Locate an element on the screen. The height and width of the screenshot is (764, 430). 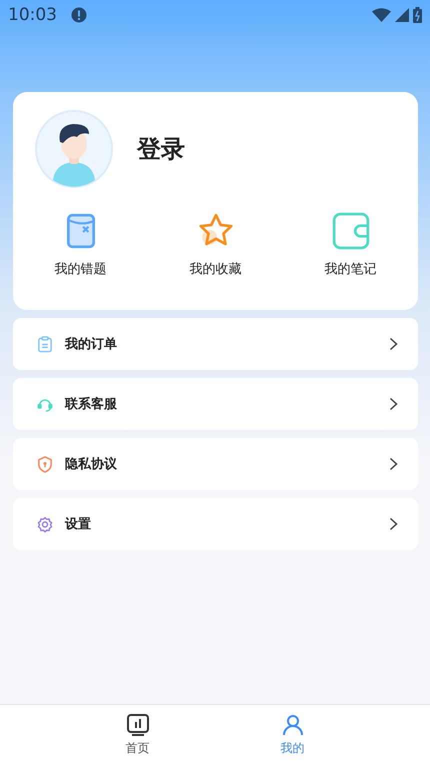
shield-icon is located at coordinates (45, 464).